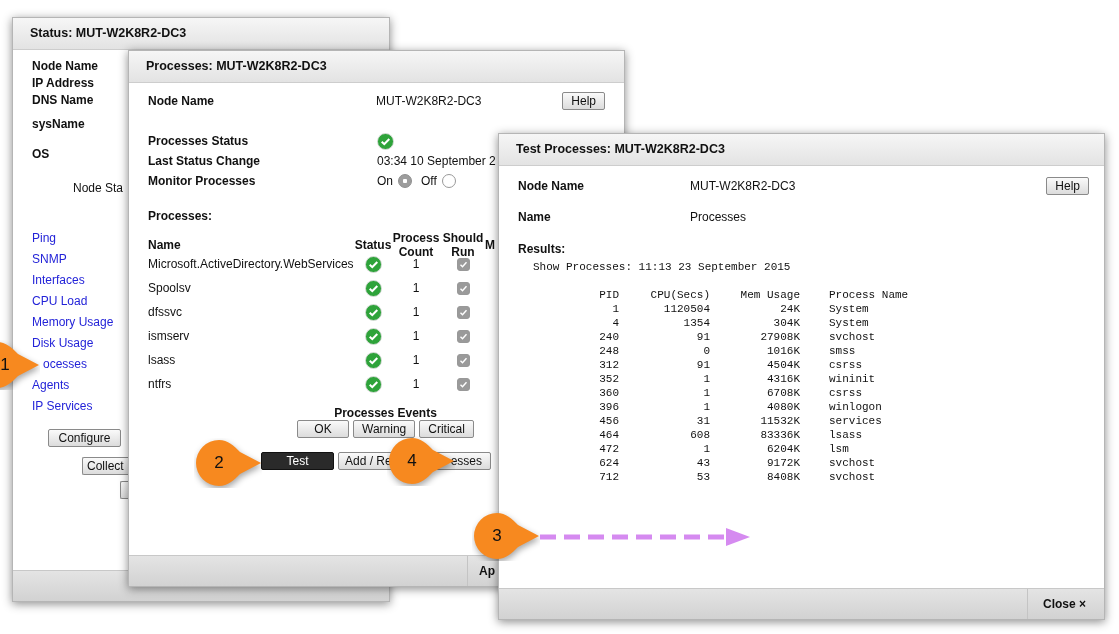 The height and width of the screenshot is (634, 1119). What do you see at coordinates (842, 351) in the screenshot?
I see `table-cell-text: smss` at bounding box center [842, 351].